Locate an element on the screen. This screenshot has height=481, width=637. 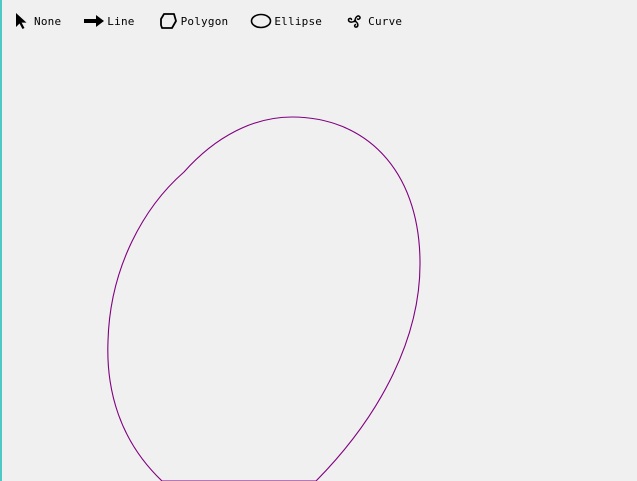
tool-polygon-button: Polygon is located at coordinates (193, 21).